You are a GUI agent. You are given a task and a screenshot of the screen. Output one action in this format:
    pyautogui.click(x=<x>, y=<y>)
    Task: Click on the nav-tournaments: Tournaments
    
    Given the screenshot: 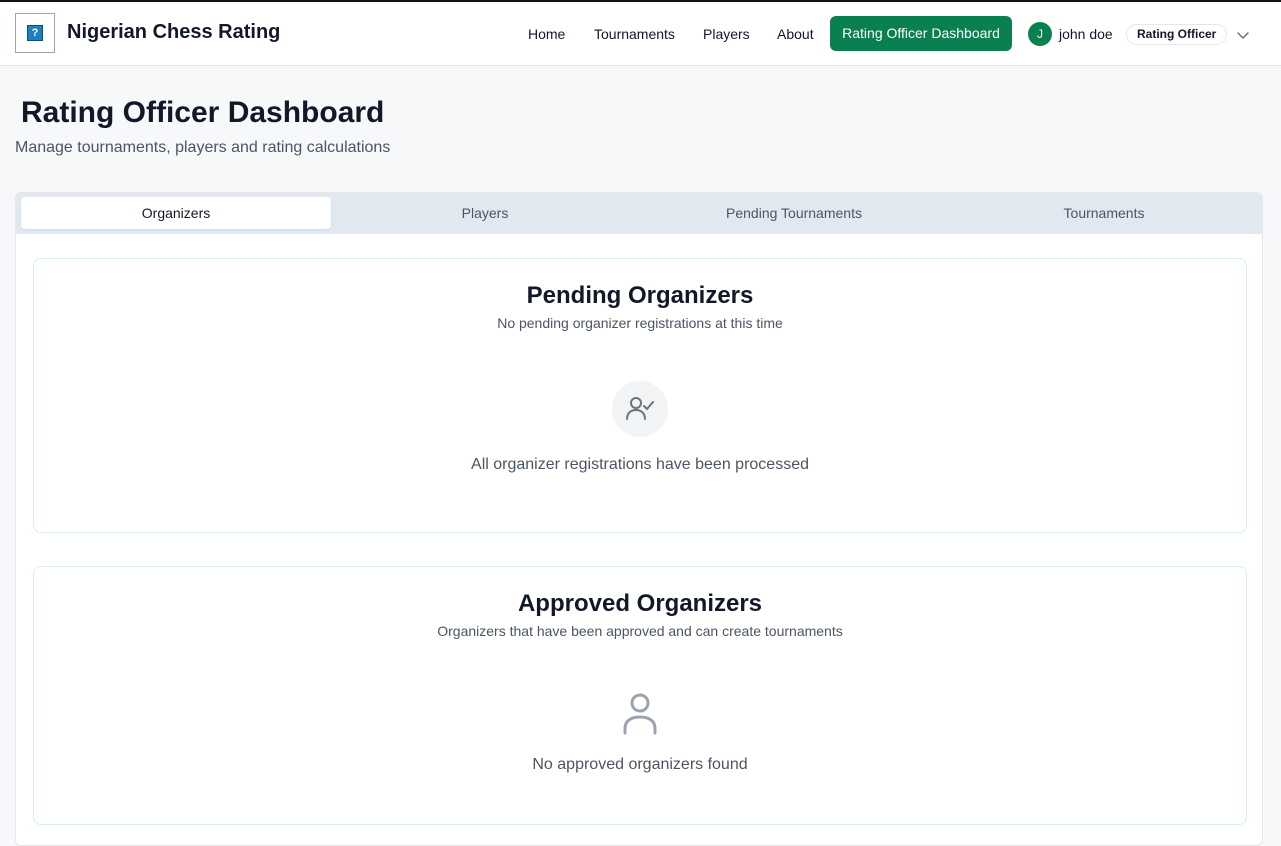 What is the action you would take?
    pyautogui.click(x=634, y=34)
    